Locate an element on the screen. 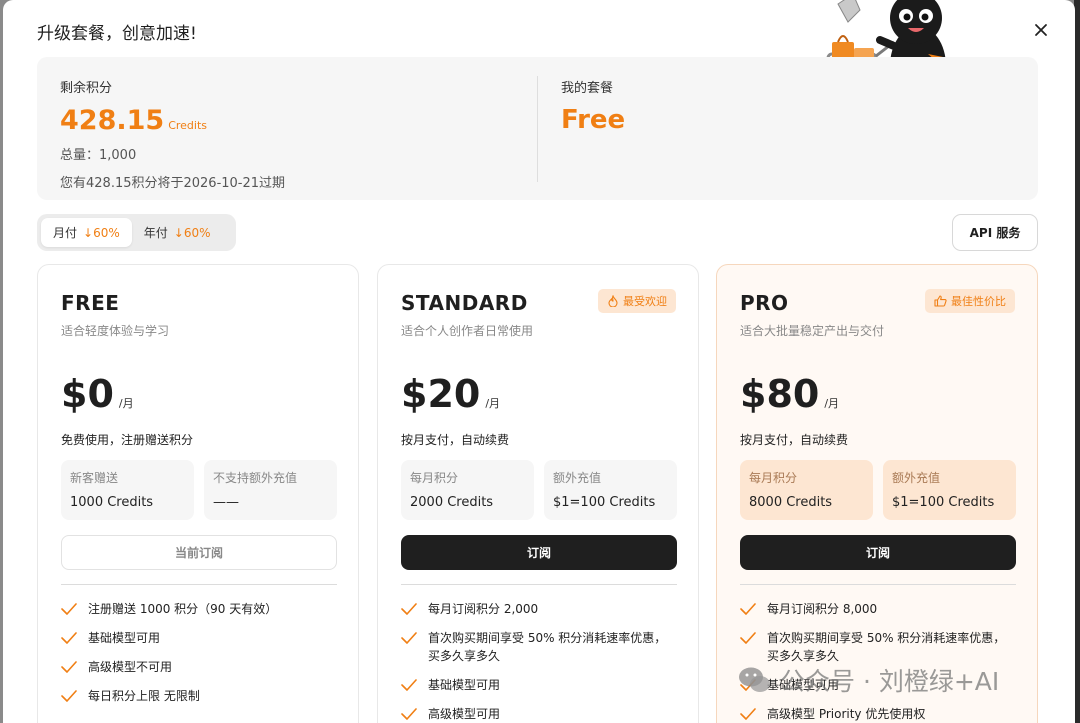 This screenshot has width=1080, height=723. total-credits-text: 总量：1,000 is located at coordinates (98, 155).